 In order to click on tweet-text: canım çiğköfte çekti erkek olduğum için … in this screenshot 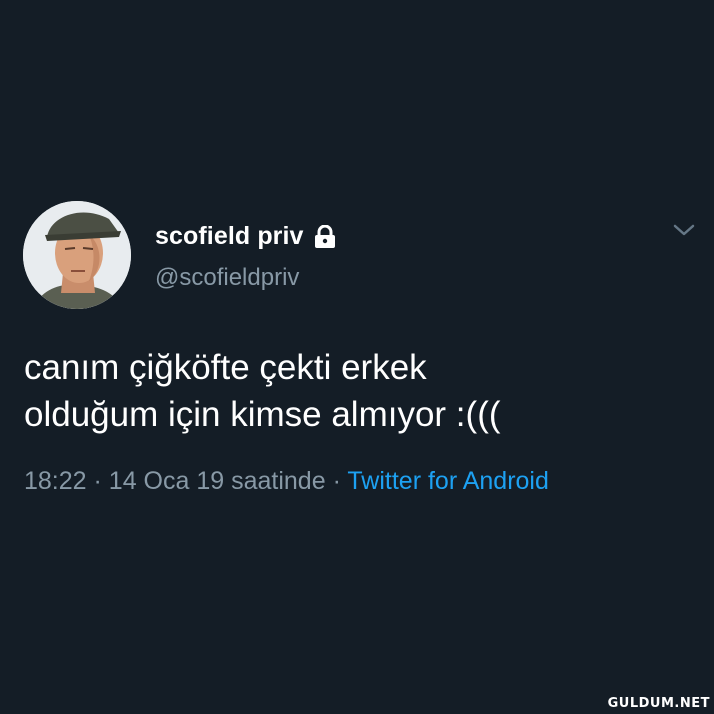, I will do `click(354, 391)`.